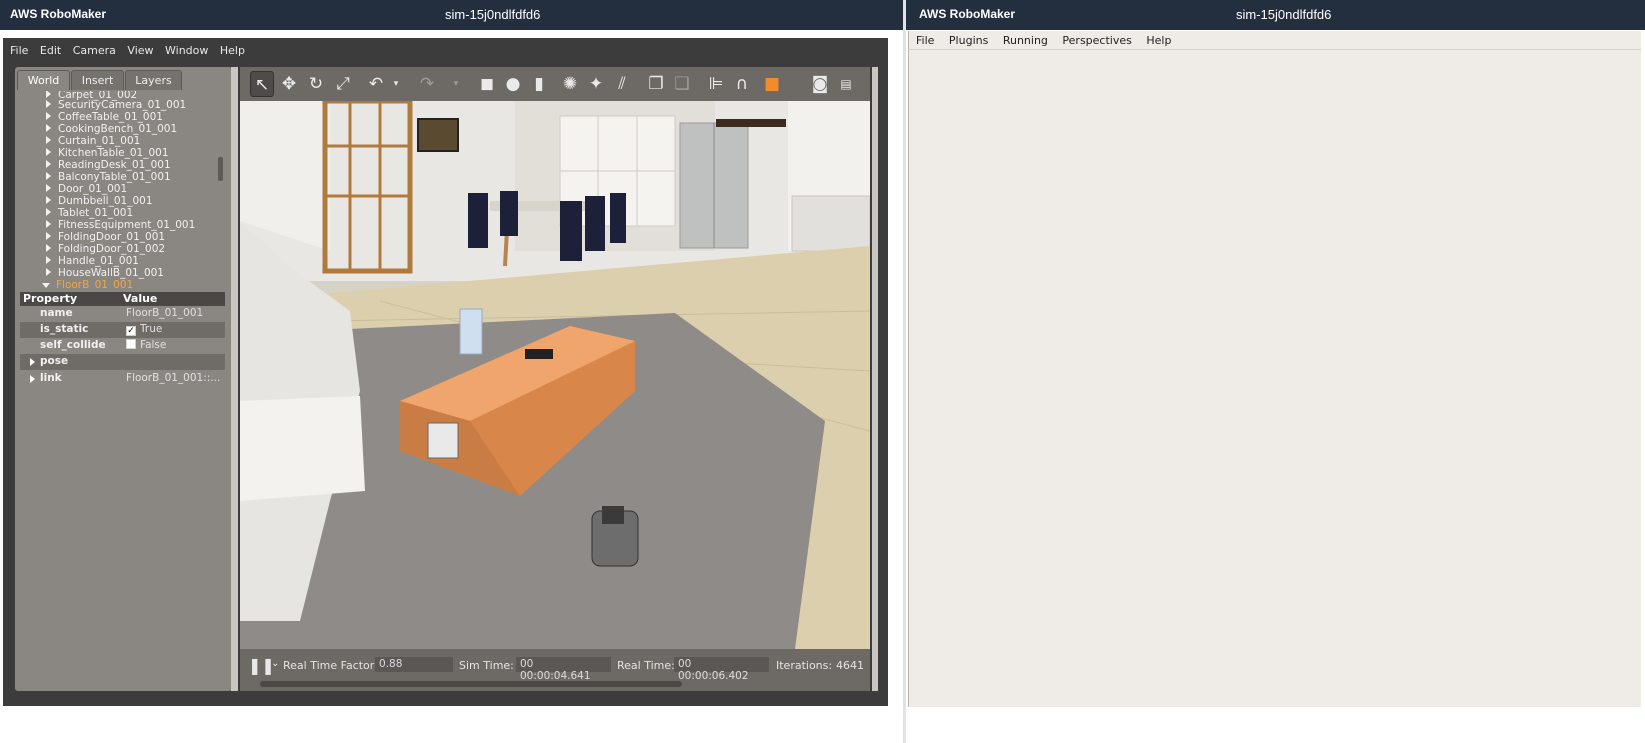 The width and height of the screenshot is (1645, 743). I want to click on redo-icon: ↷, so click(427, 84).